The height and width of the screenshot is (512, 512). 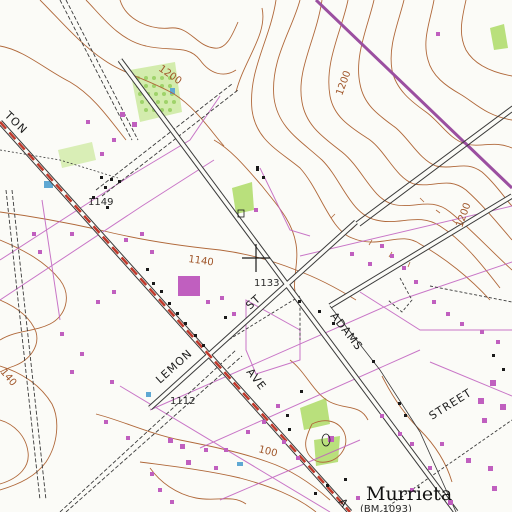 I want to click on spot-height-1149: 1149, so click(x=100, y=202).